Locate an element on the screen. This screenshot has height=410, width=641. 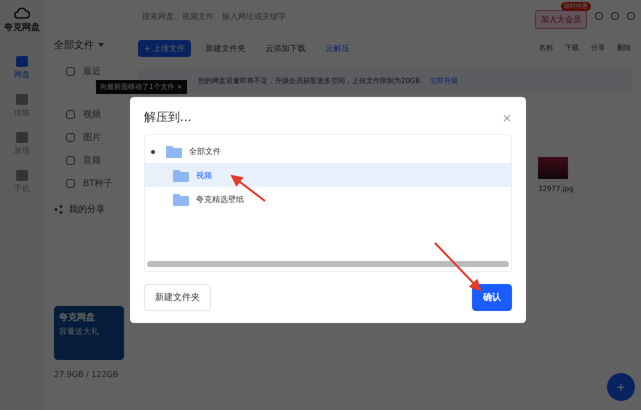
cloud-logo-icon is located at coordinates (22, 12).